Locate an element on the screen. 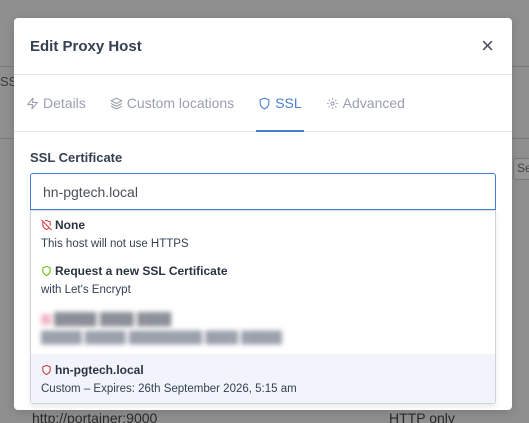  layers-icon is located at coordinates (116, 103).